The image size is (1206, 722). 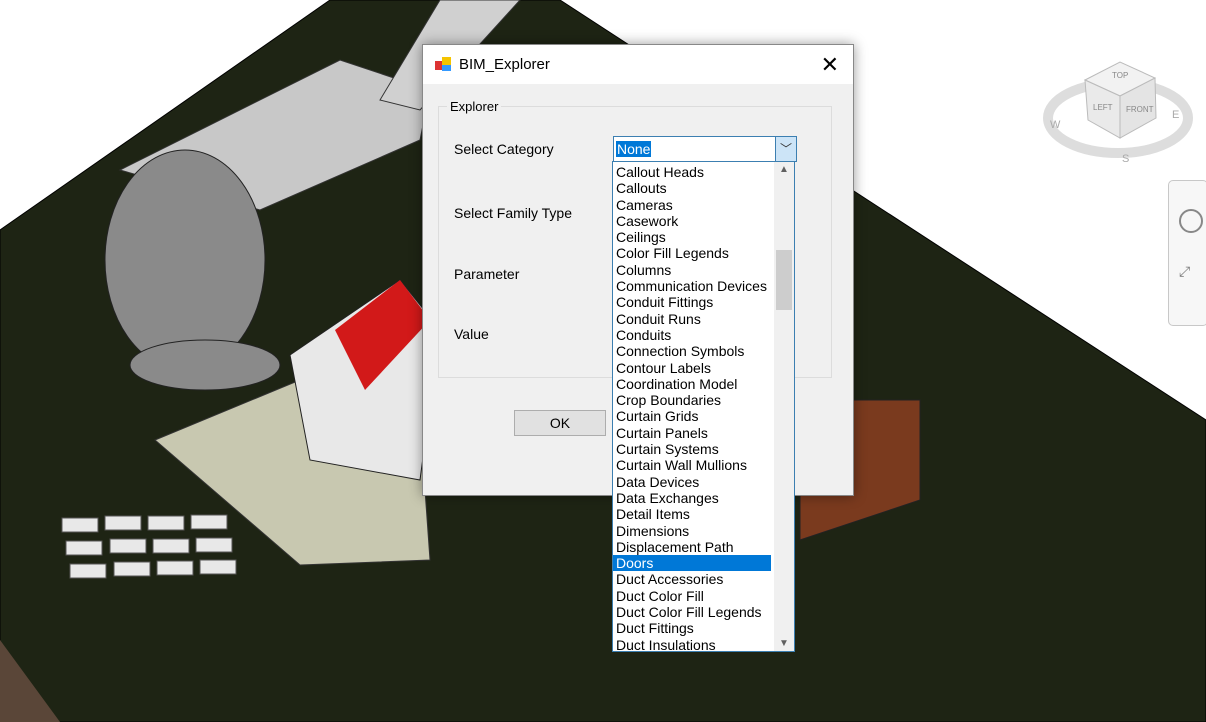 I want to click on value-label: Value, so click(x=471, y=334).